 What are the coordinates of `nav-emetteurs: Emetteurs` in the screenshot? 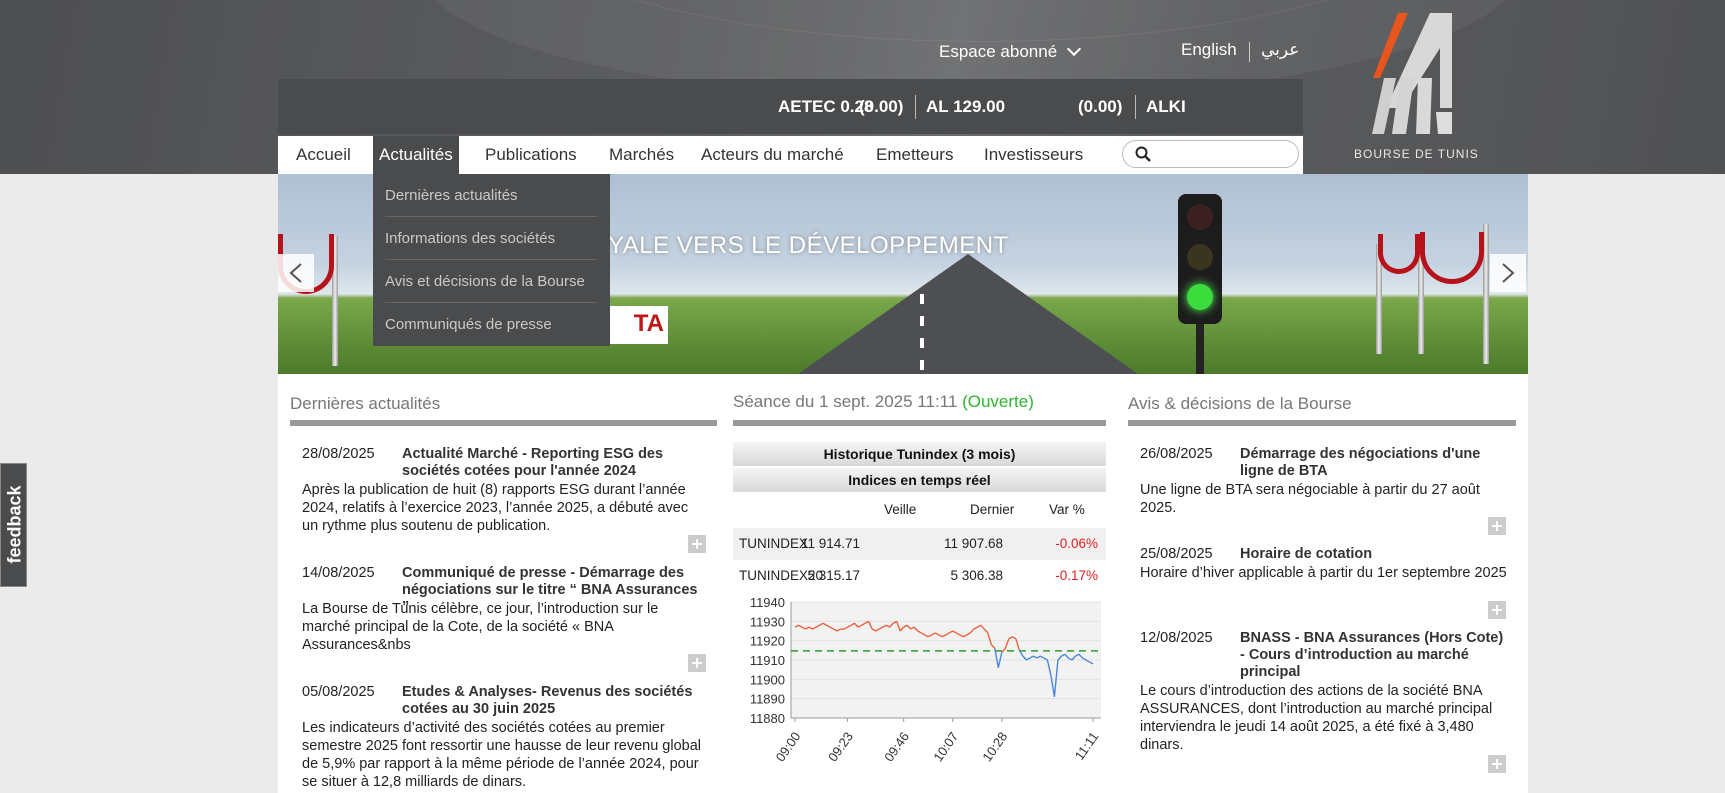 It's located at (914, 155).